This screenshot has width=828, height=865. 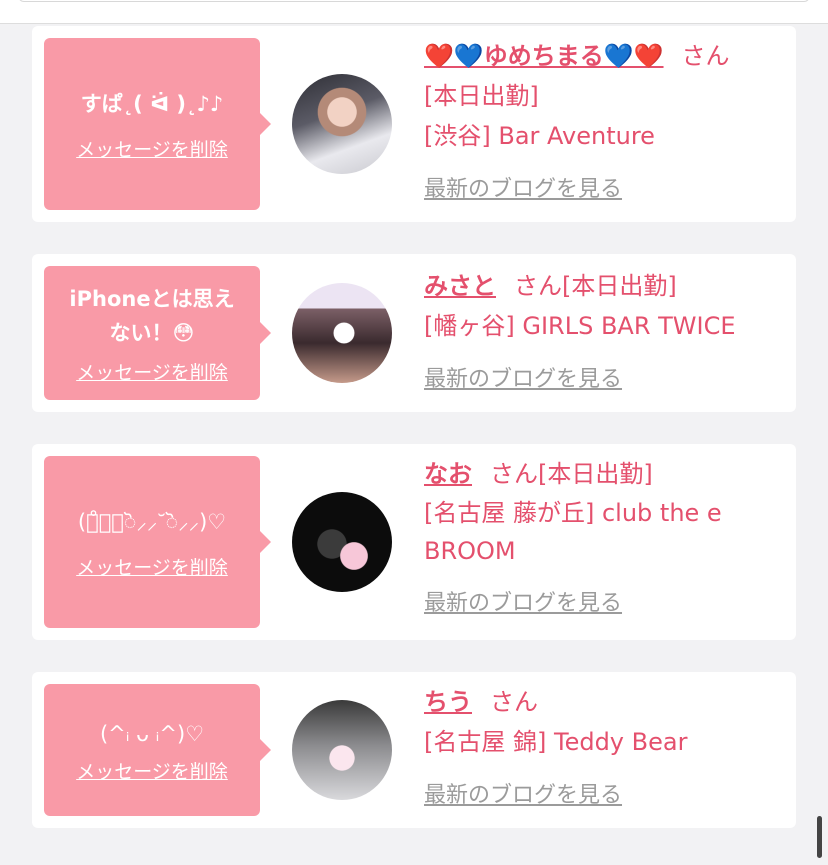 What do you see at coordinates (157, 750) in the screenshot?
I see `message-bubble: (^ᵢ ᴗ ᵢ^)♡ メッセージを削除` at bounding box center [157, 750].